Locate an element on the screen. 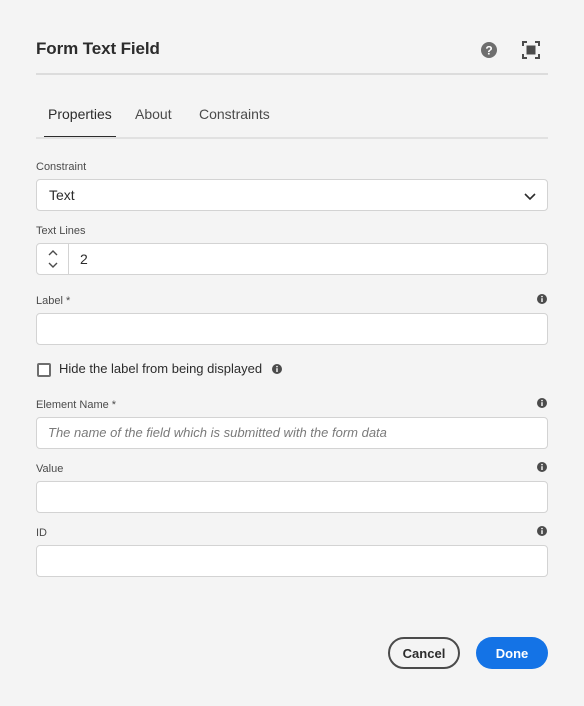  tab-list: Properties About Constraints is located at coordinates (292, 121).